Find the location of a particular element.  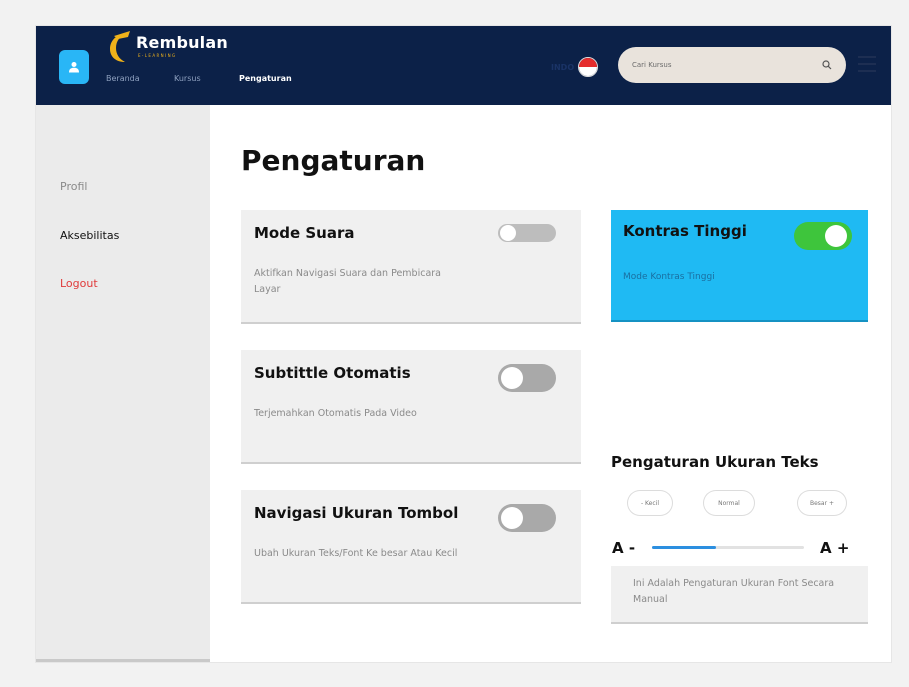

slider-fill is located at coordinates (684, 547).